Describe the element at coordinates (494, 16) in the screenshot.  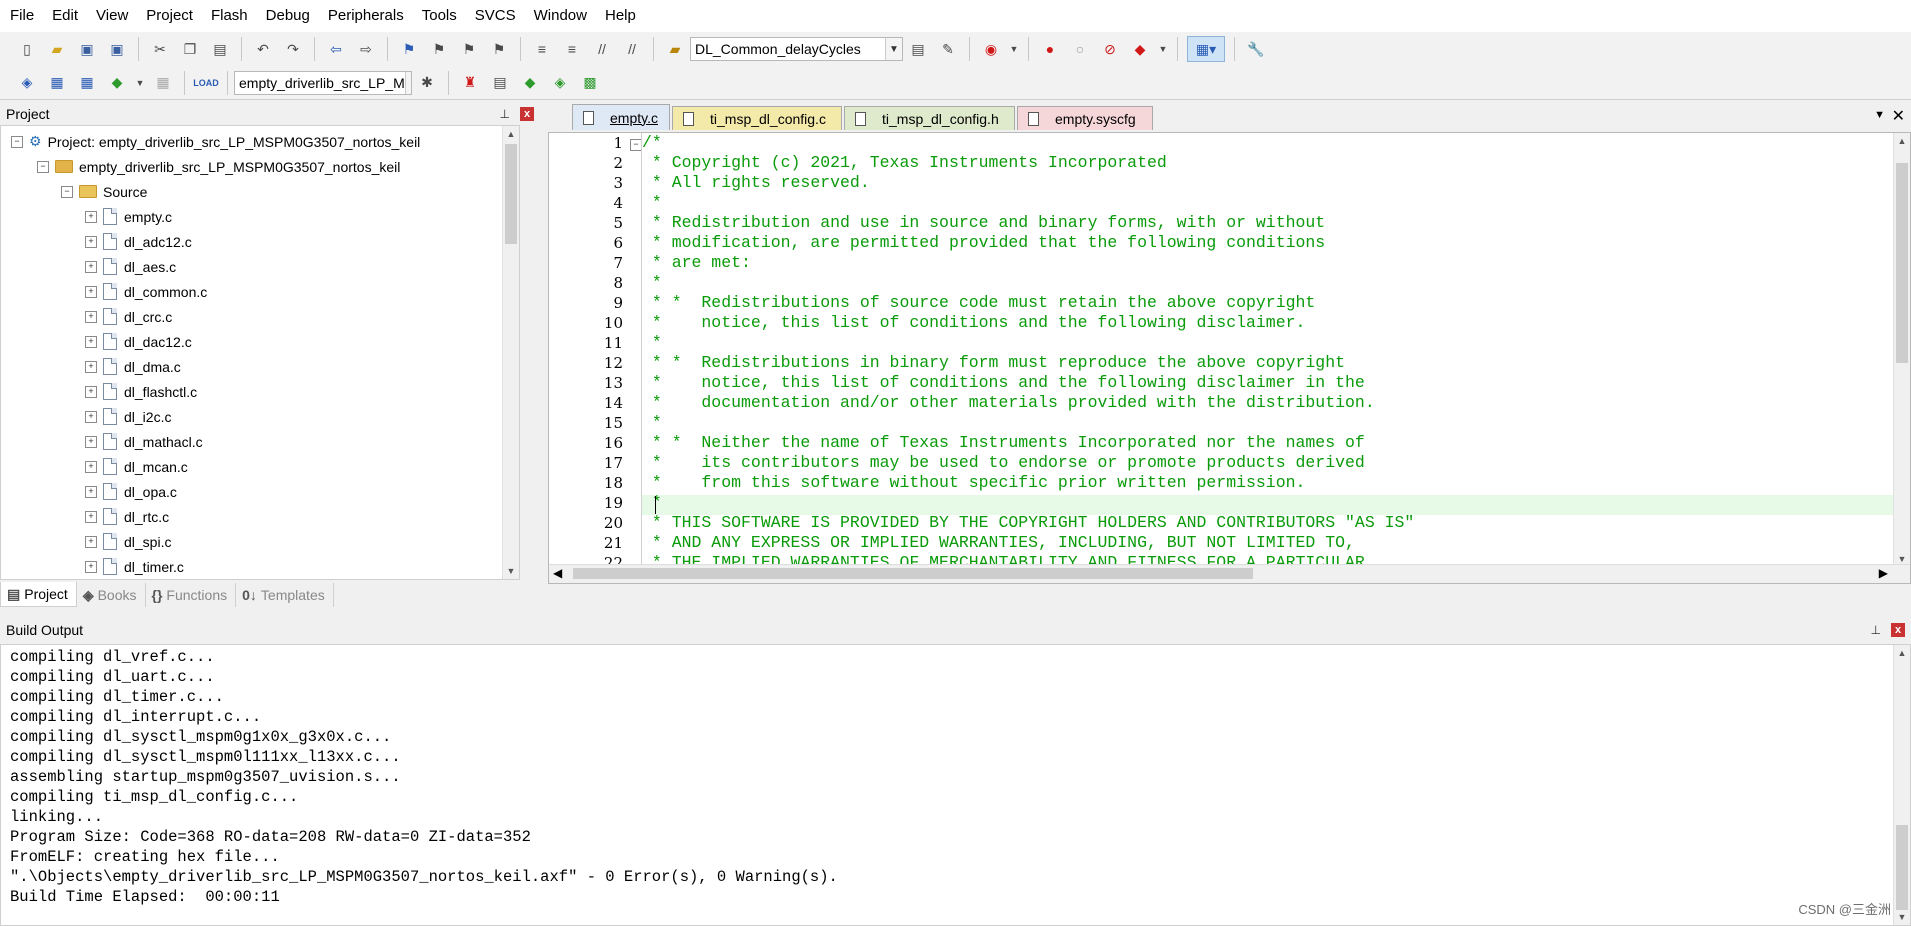
I see `menu-svcs: SVCS` at that location.